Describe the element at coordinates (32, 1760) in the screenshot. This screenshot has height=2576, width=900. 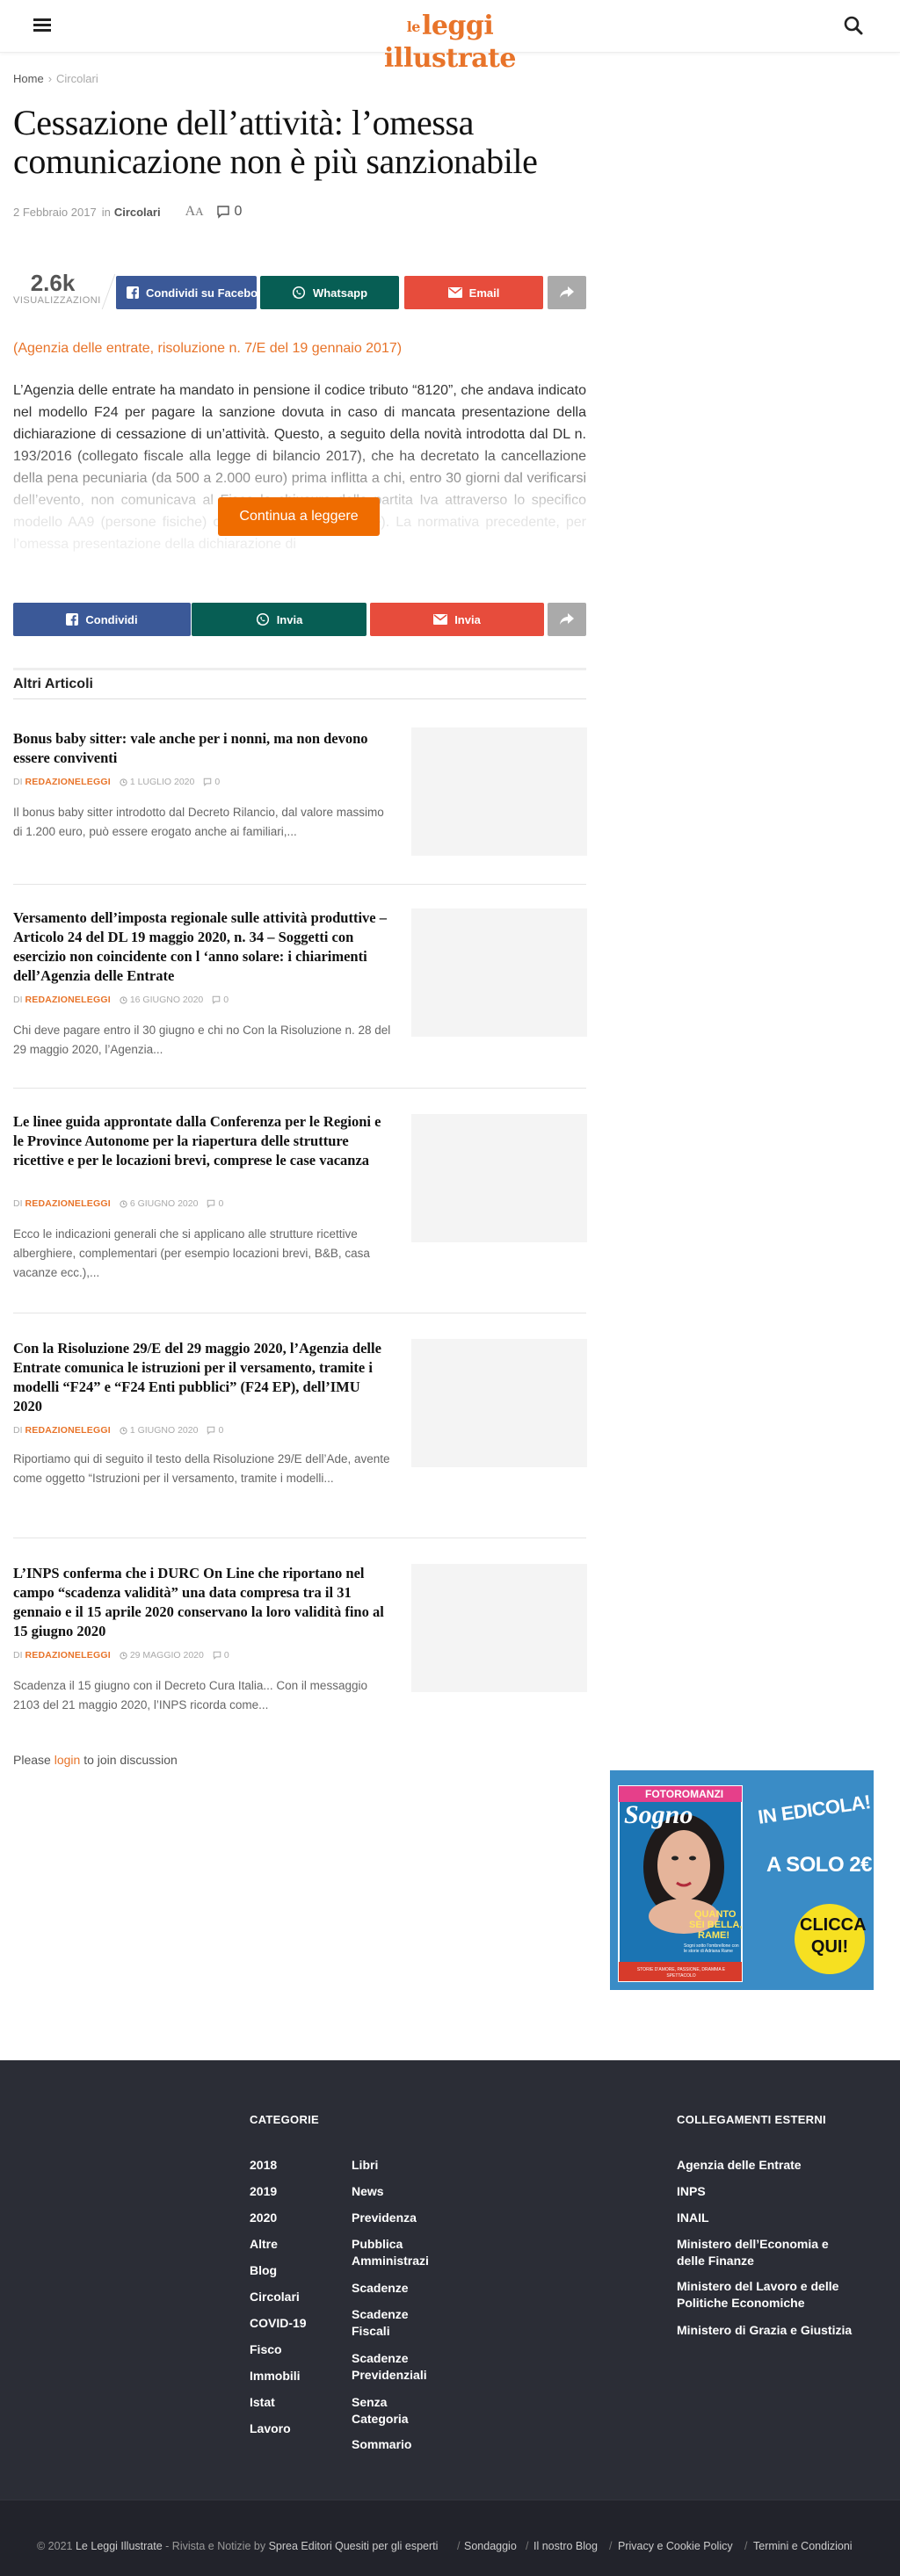
I see `login-pre-text: Please` at that location.